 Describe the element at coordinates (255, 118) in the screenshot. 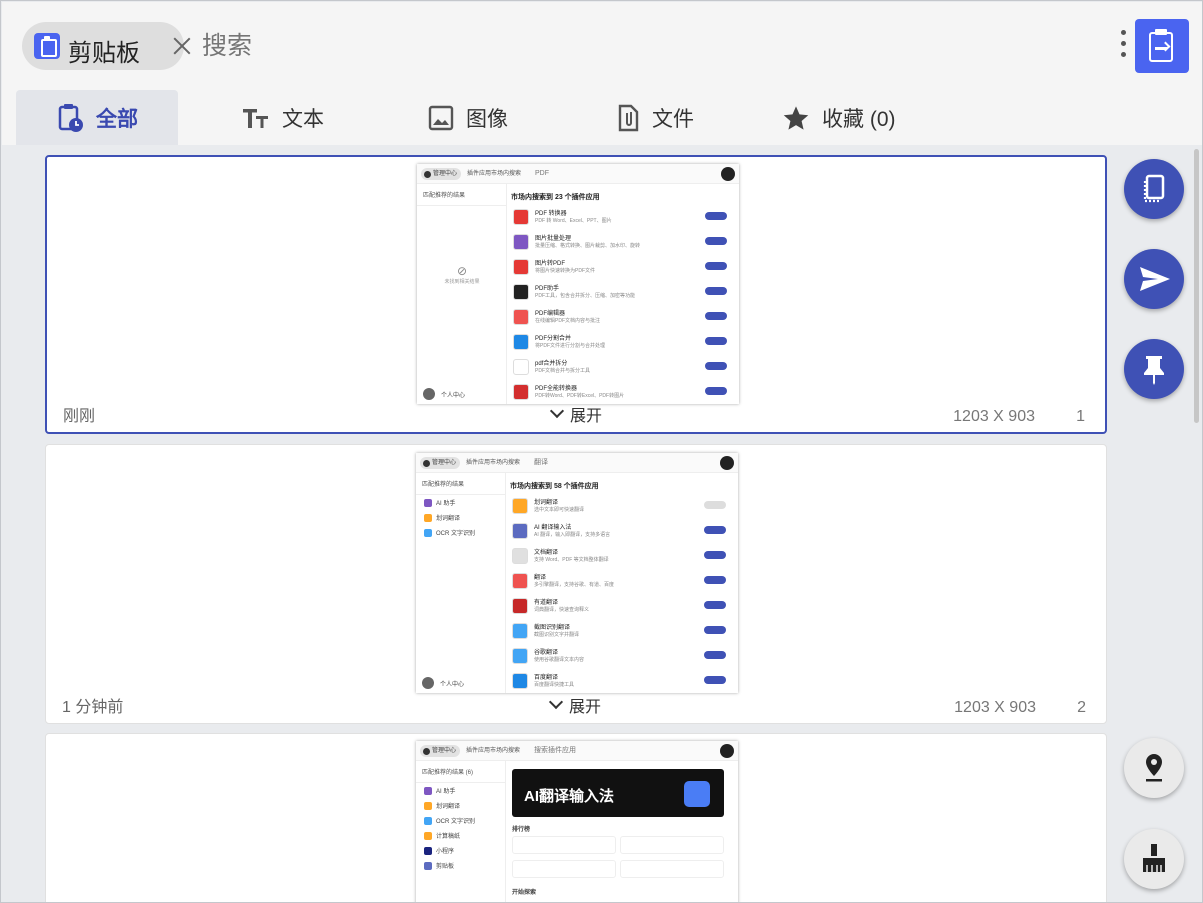

I see `text-format-icon` at that location.